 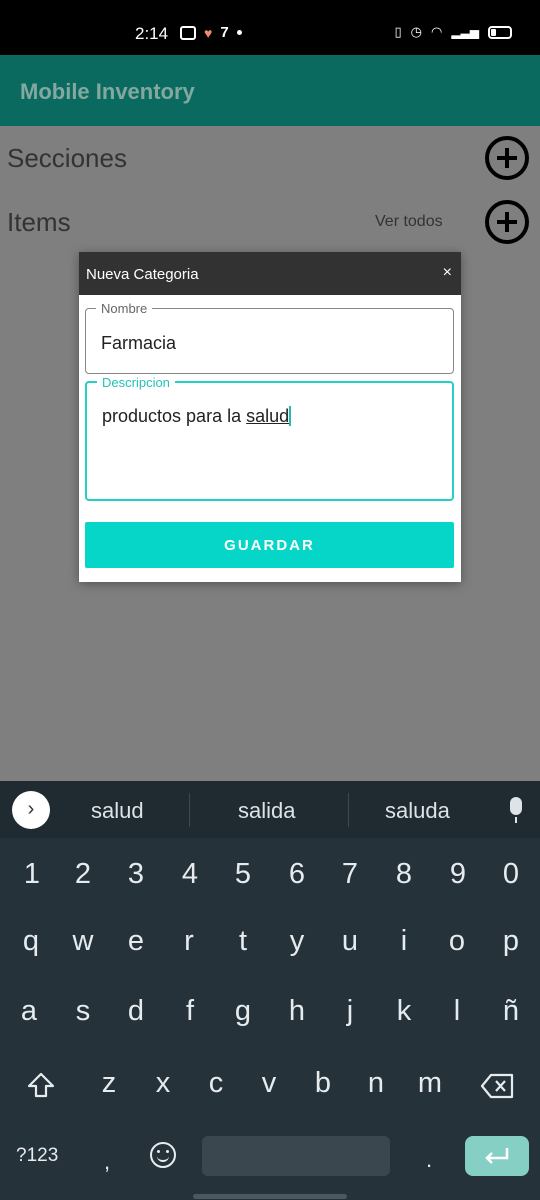 What do you see at coordinates (269, 337) in the screenshot?
I see `nombre-field: Nombre Farmacia` at bounding box center [269, 337].